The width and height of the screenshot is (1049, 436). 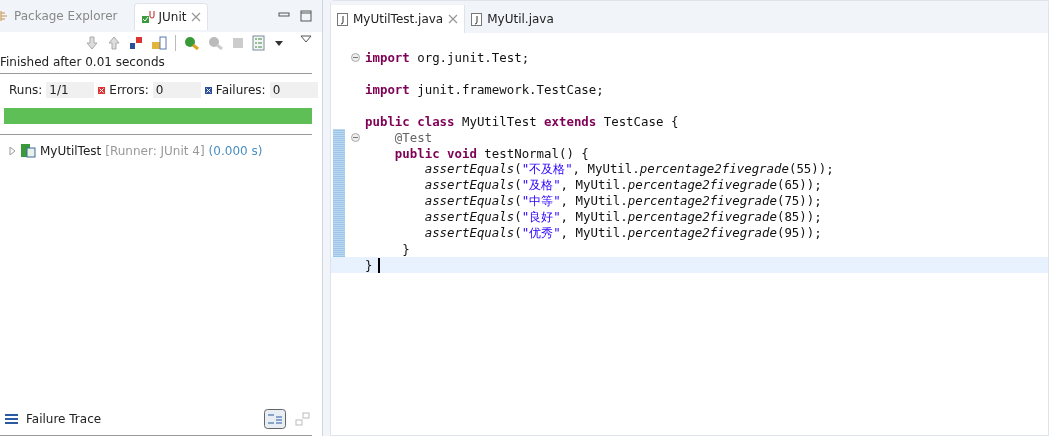 What do you see at coordinates (491, 153) in the screenshot?
I see `code-line: public void testNormal() {` at bounding box center [491, 153].